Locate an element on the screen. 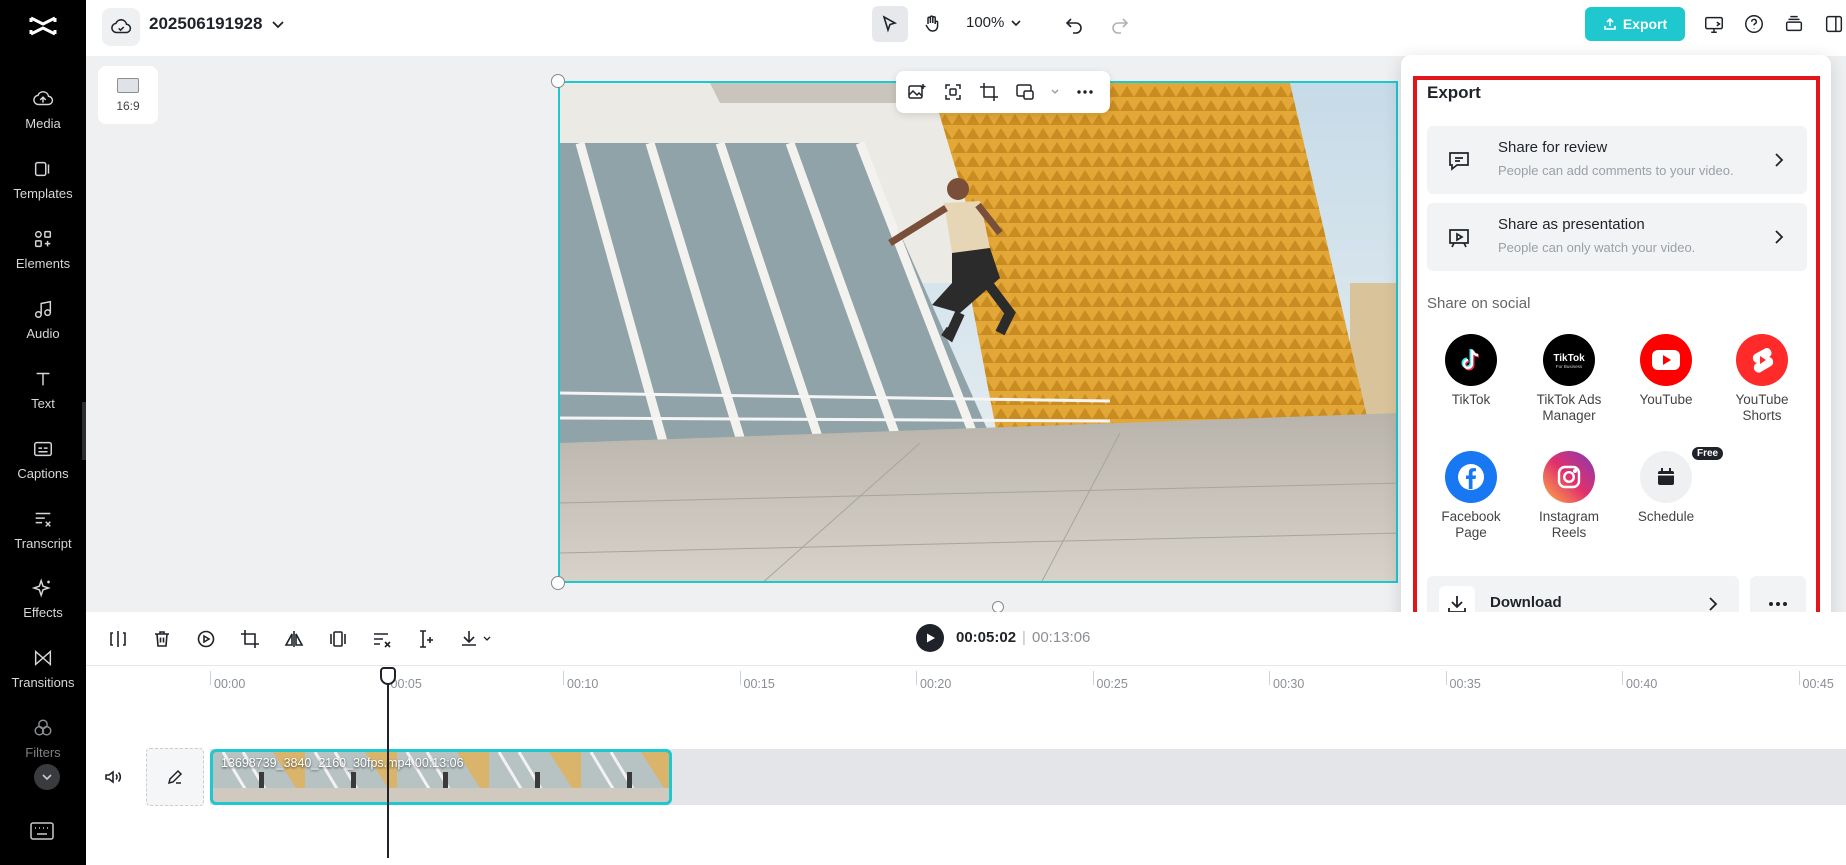 This screenshot has width=1846, height=865. social-schedule: Free Schedule is located at coordinates (1672, 486).